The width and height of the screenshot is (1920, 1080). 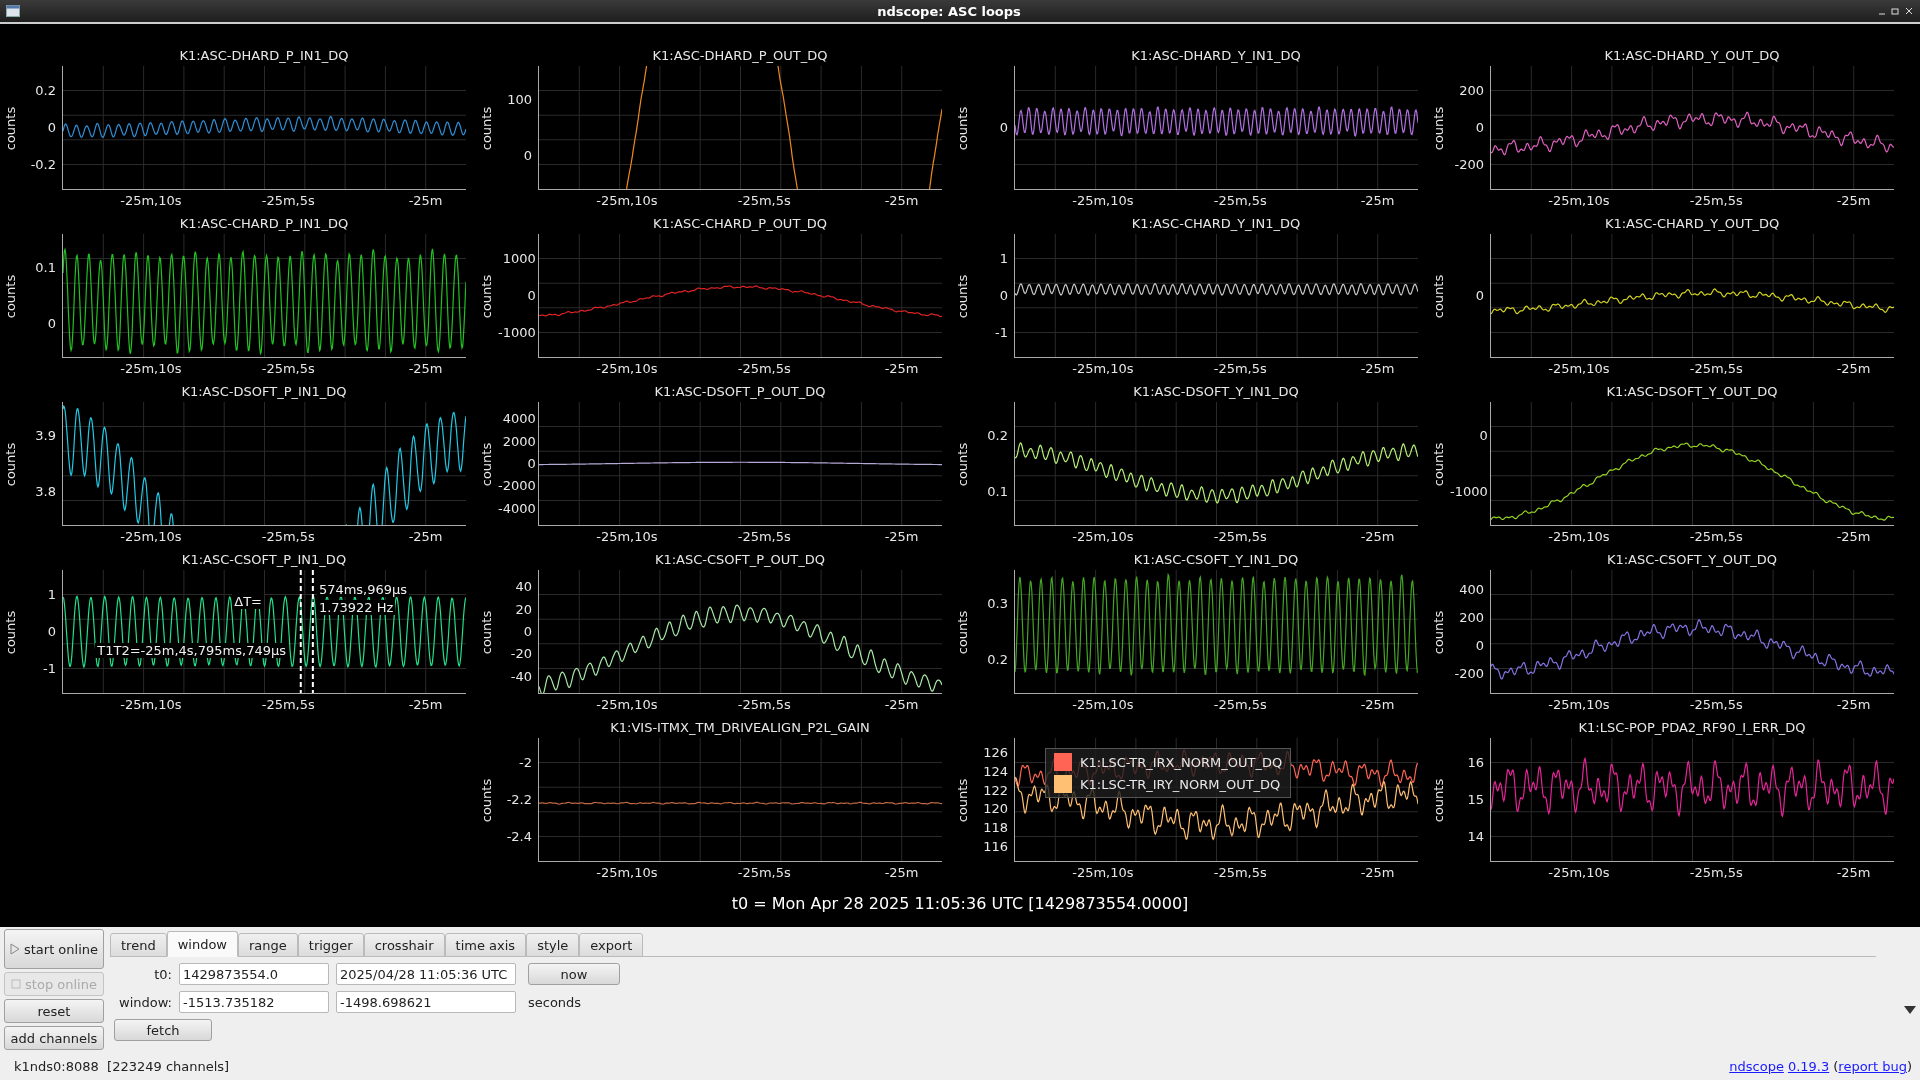 What do you see at coordinates (1469, 674) in the screenshot?
I see `tick-label: -200` at bounding box center [1469, 674].